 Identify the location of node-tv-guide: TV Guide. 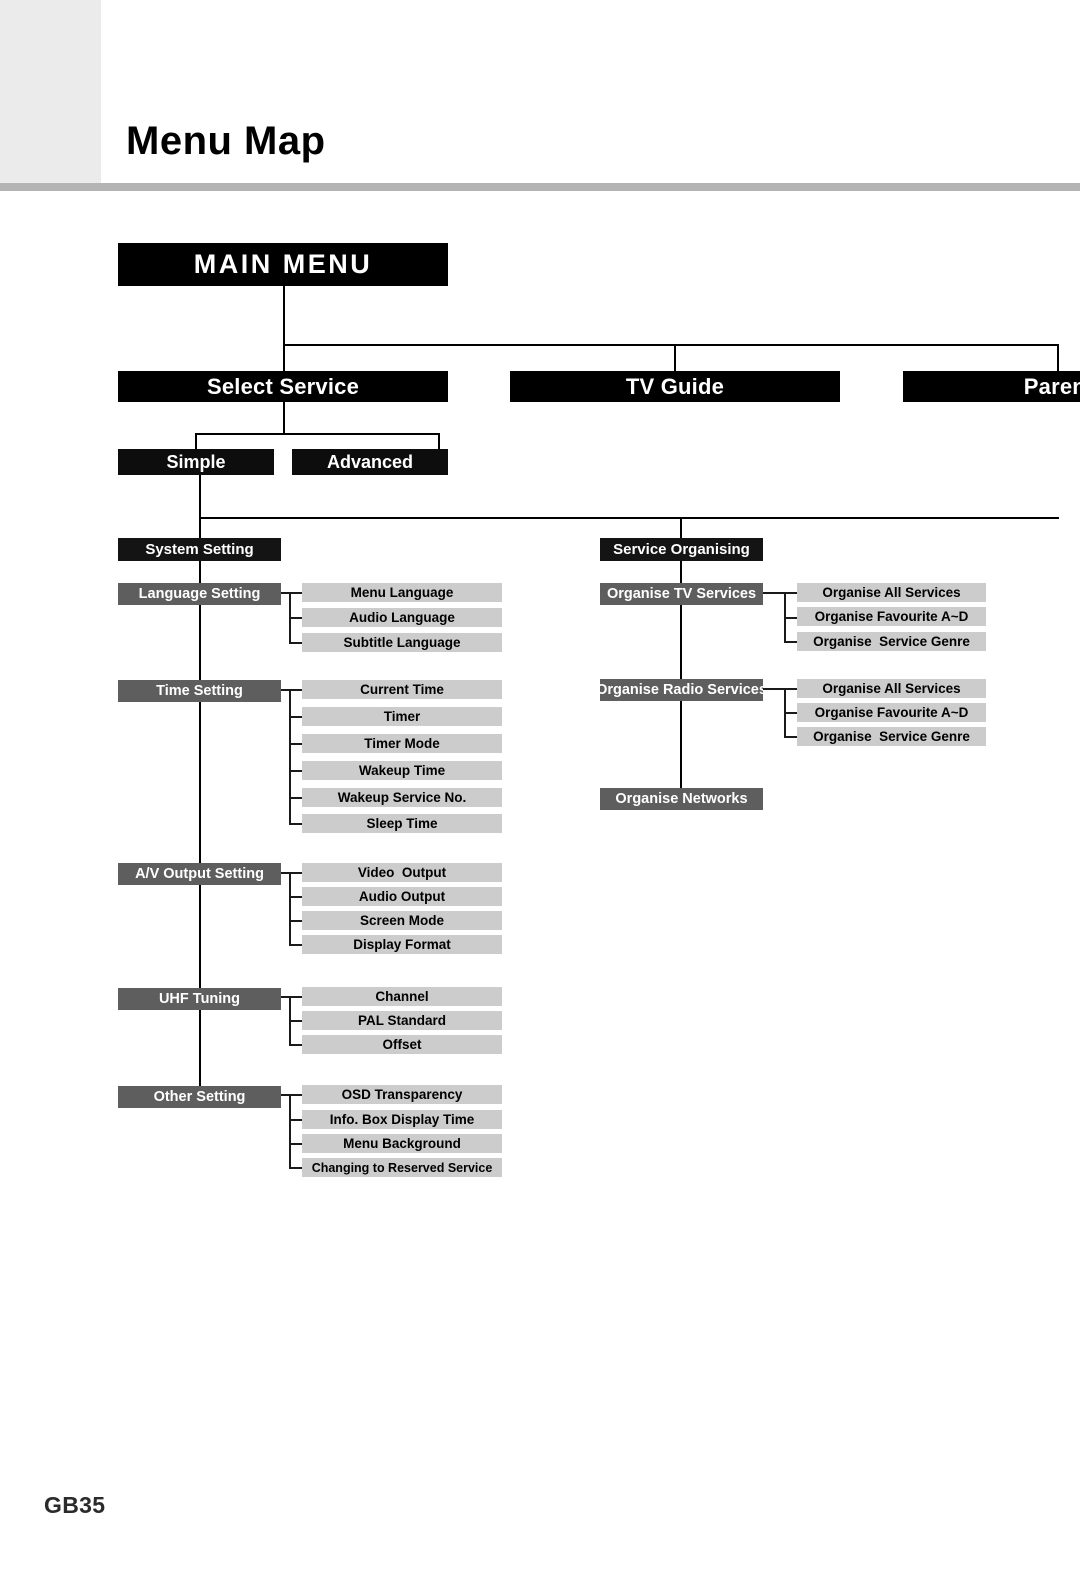
(675, 386).